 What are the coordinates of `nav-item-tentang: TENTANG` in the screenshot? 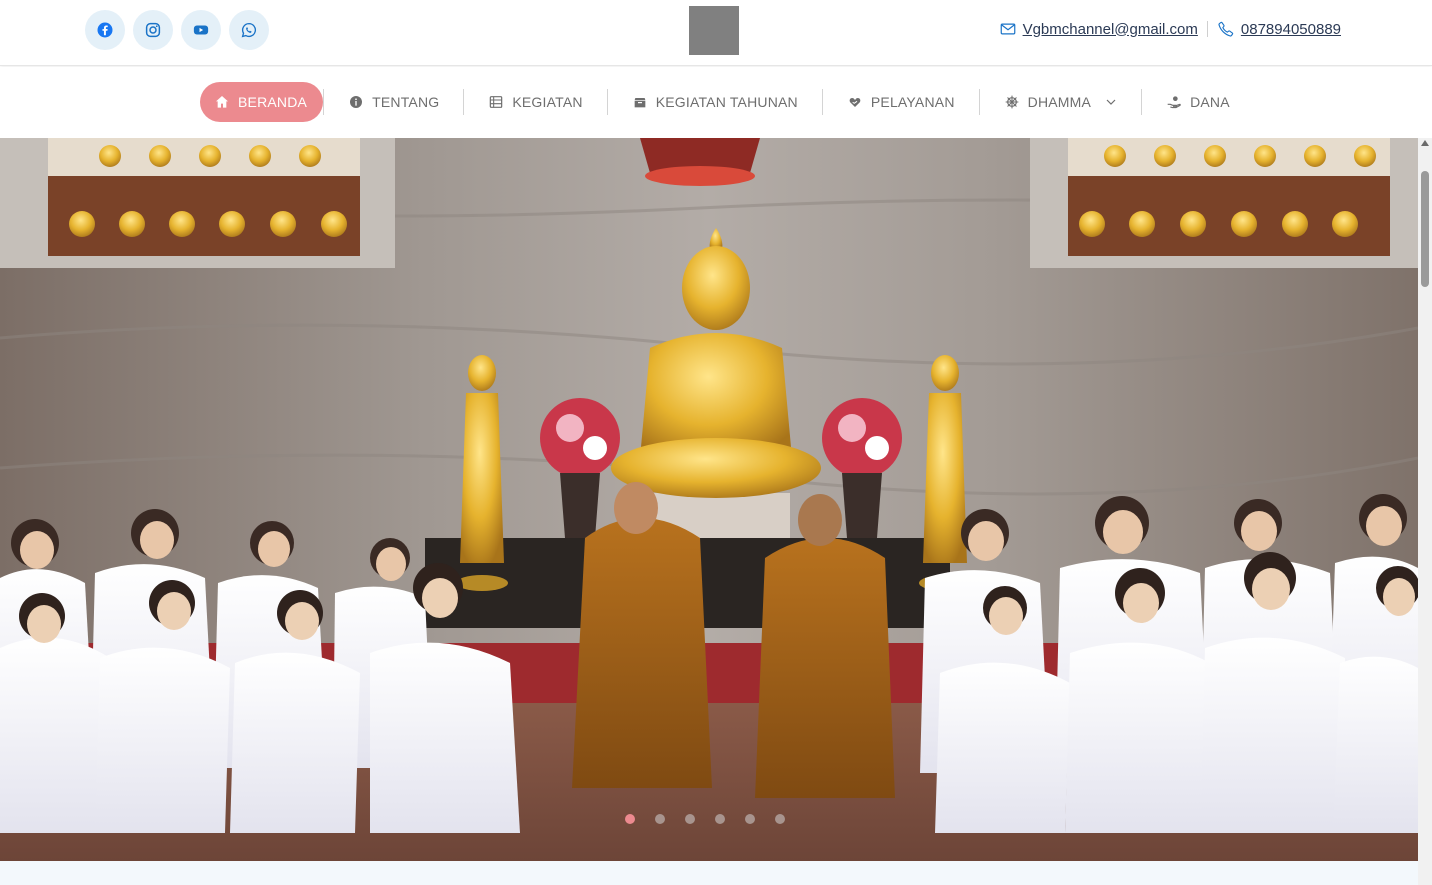 It's located at (393, 102).